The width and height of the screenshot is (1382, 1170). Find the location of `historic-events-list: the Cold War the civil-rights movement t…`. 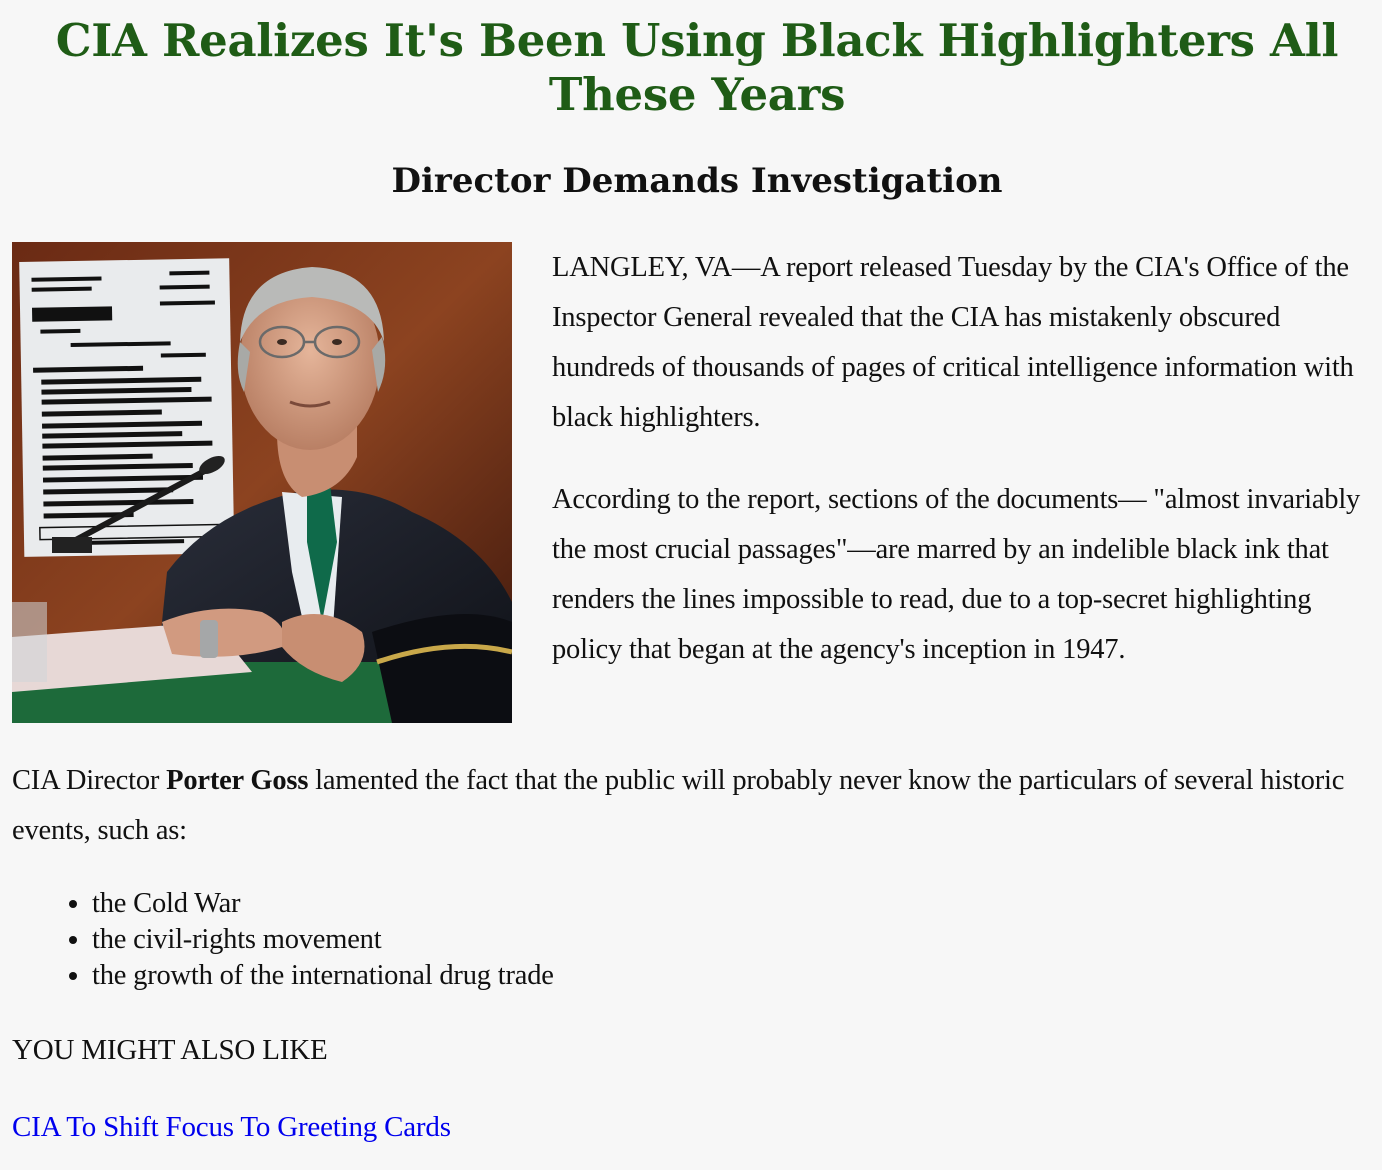

historic-events-list: the Cold War the civil-rights movement t… is located at coordinates (283, 940).